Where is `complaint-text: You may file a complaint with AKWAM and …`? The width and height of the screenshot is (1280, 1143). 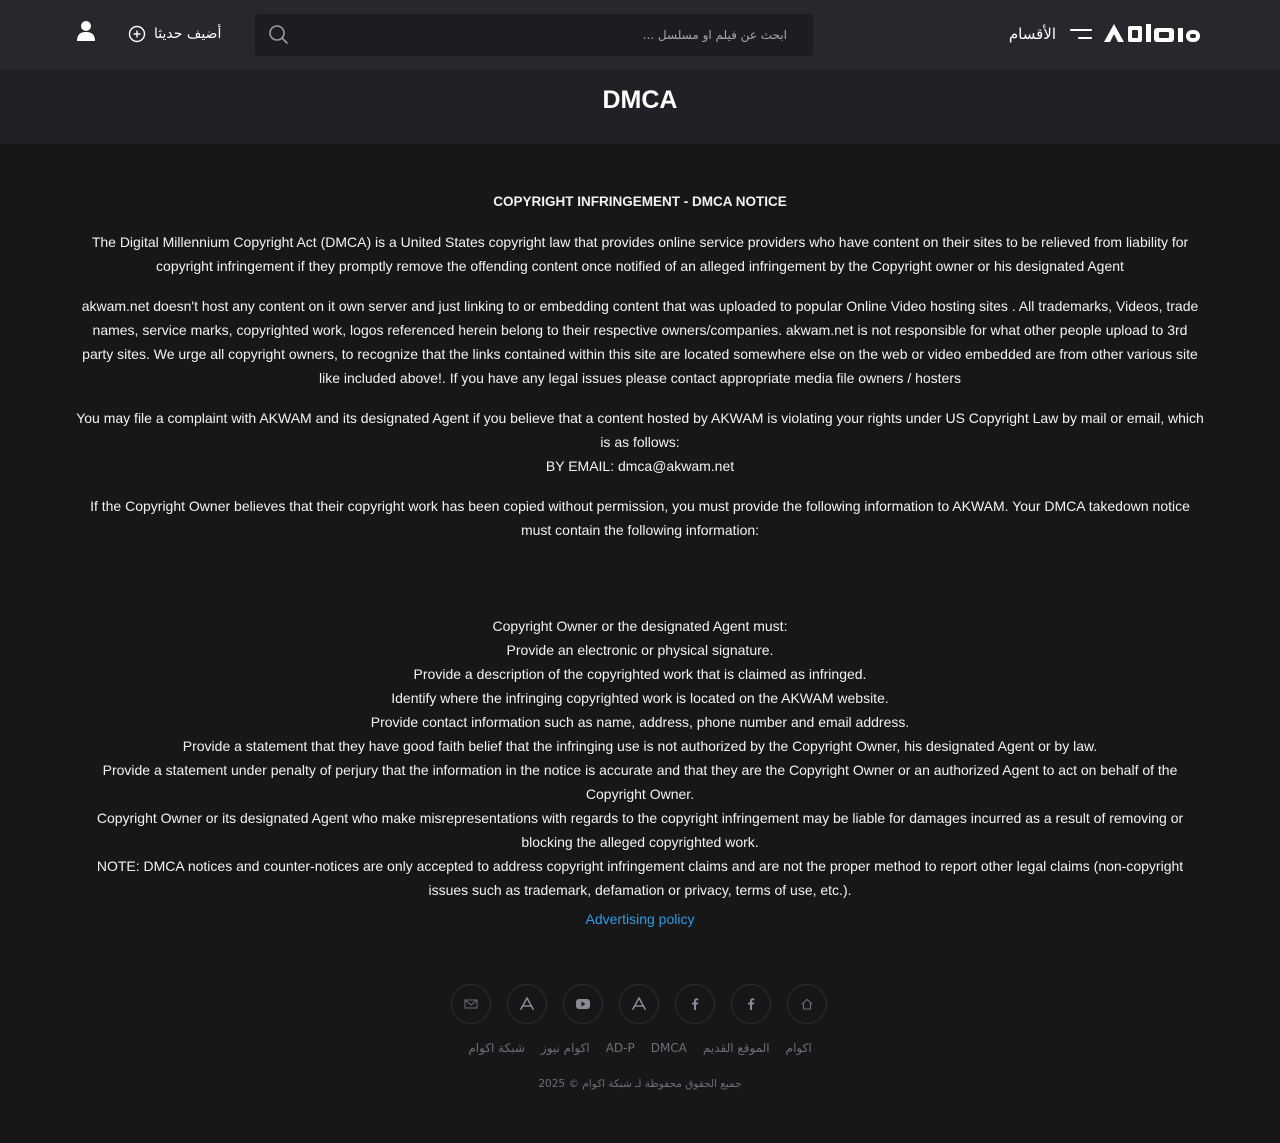
complaint-text: You may file a complaint with AKWAM and … is located at coordinates (640, 430).